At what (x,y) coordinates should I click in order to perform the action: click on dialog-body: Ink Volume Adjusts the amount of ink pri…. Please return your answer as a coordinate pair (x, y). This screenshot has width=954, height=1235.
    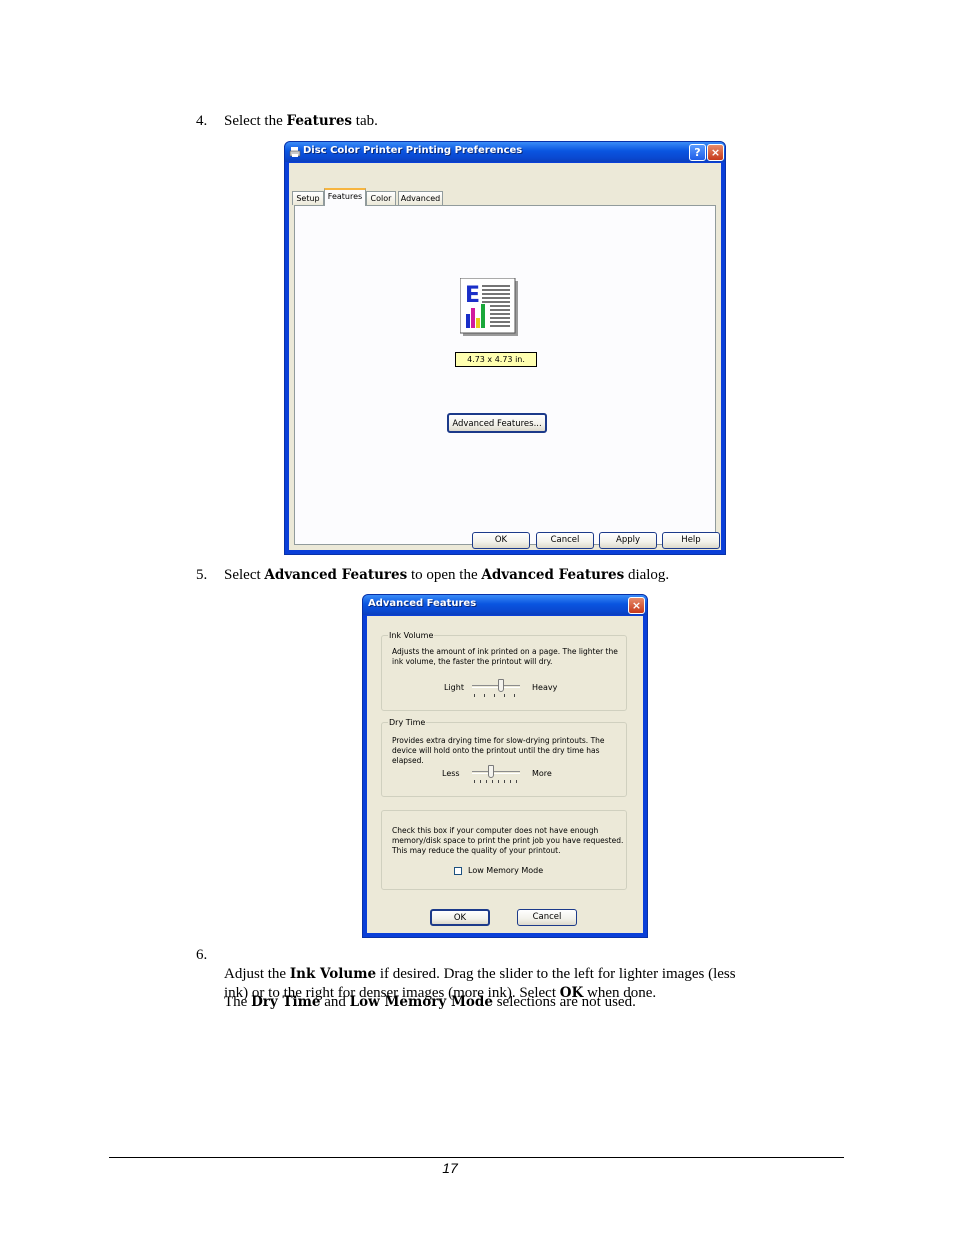
    Looking at the image, I should click on (505, 774).